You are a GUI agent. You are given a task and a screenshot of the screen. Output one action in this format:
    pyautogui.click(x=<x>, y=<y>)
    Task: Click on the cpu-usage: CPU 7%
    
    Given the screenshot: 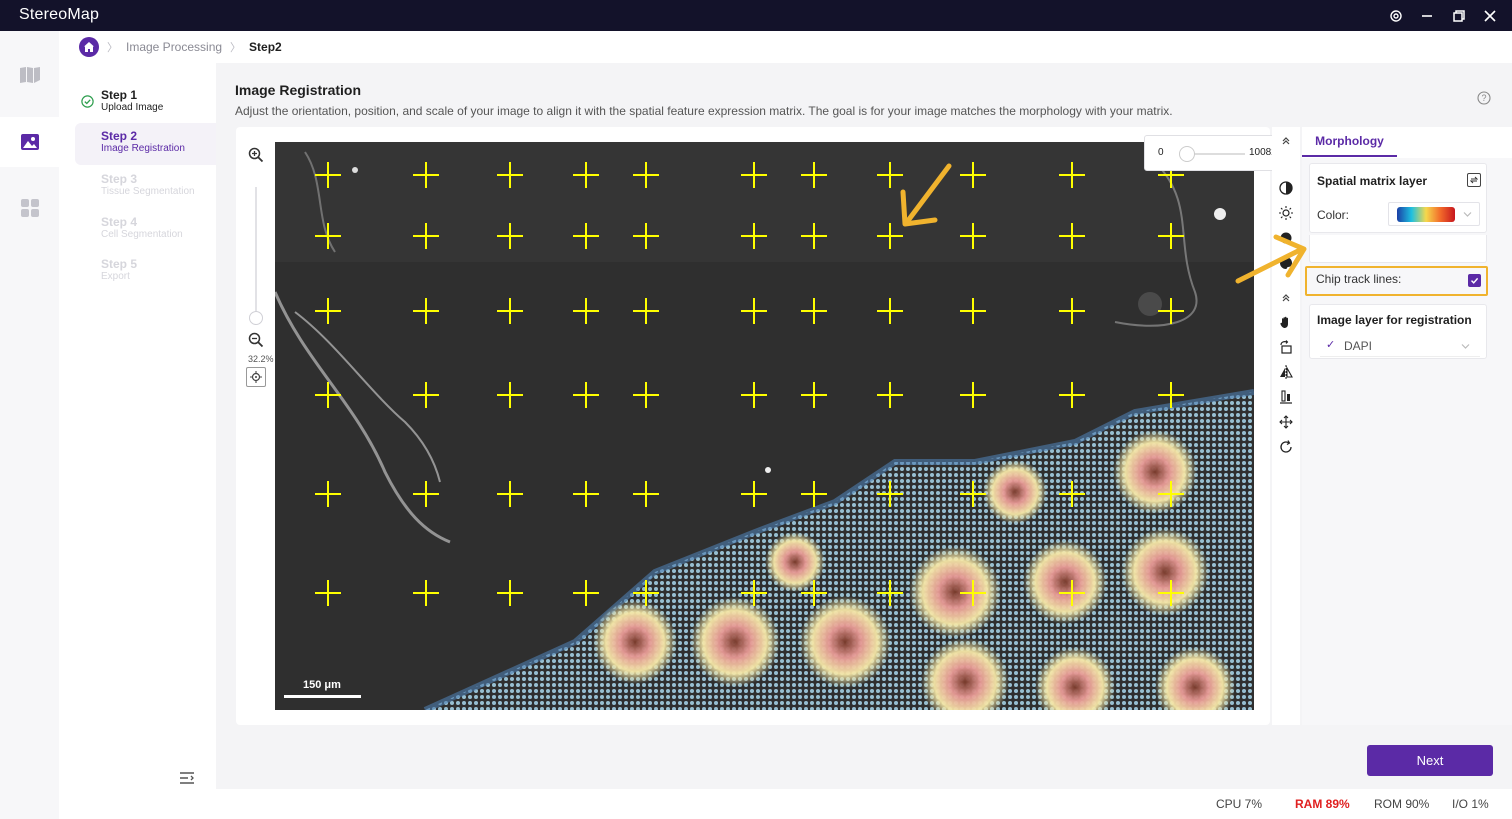 What is the action you would take?
    pyautogui.click(x=1239, y=804)
    